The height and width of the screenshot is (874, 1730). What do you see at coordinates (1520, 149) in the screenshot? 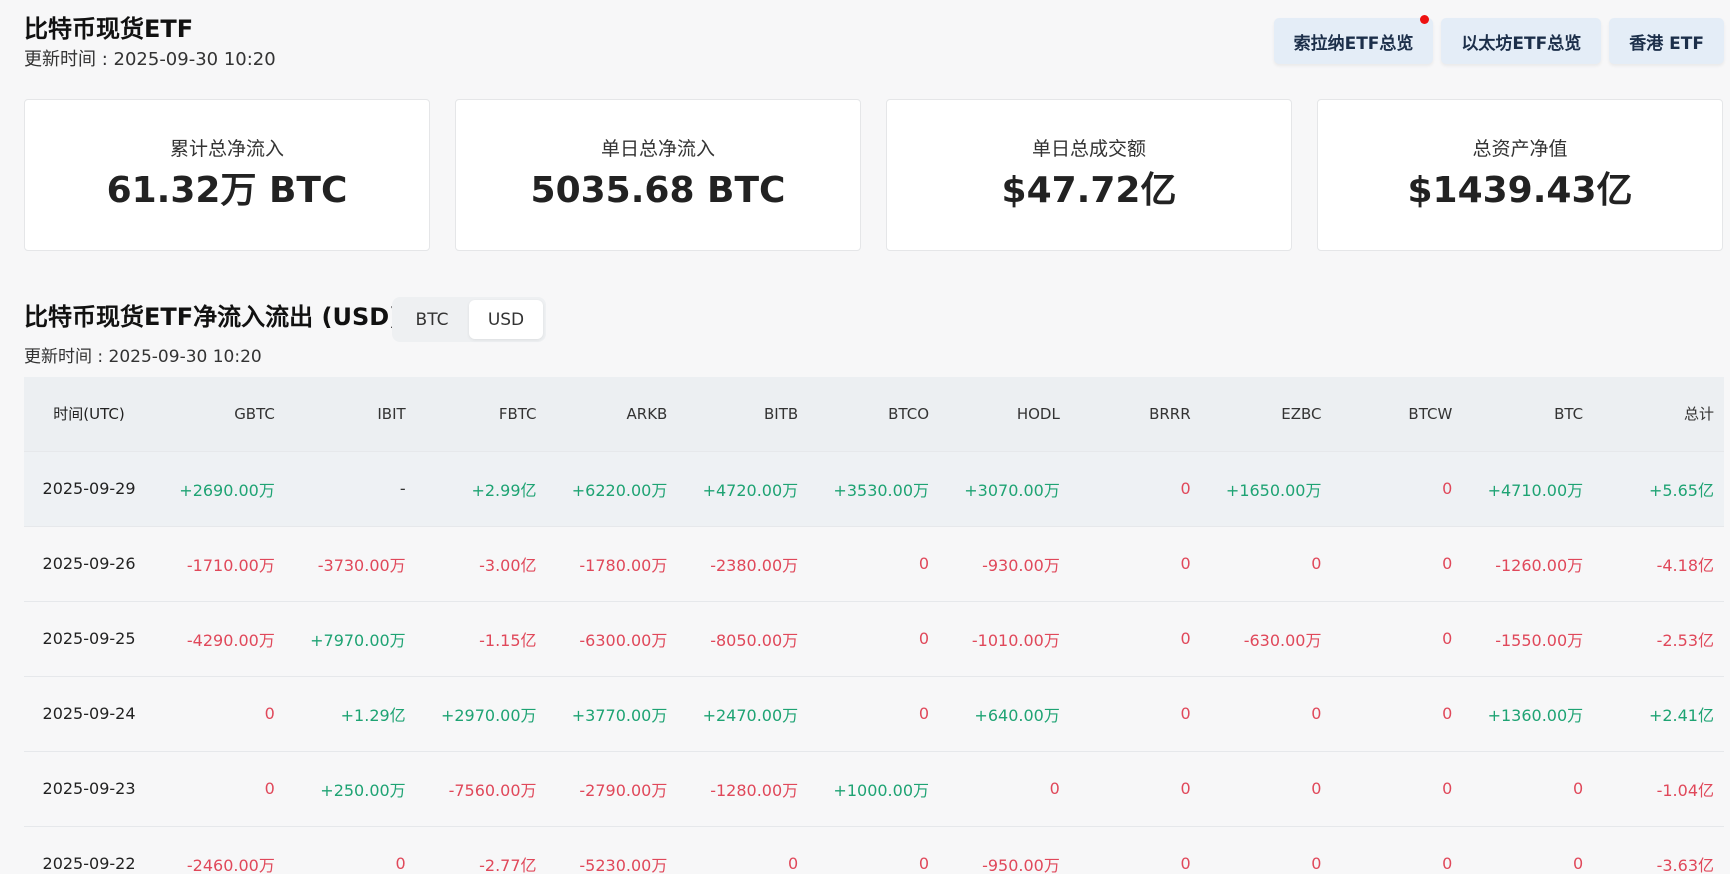
I see `card-label: 总资产净值` at bounding box center [1520, 149].